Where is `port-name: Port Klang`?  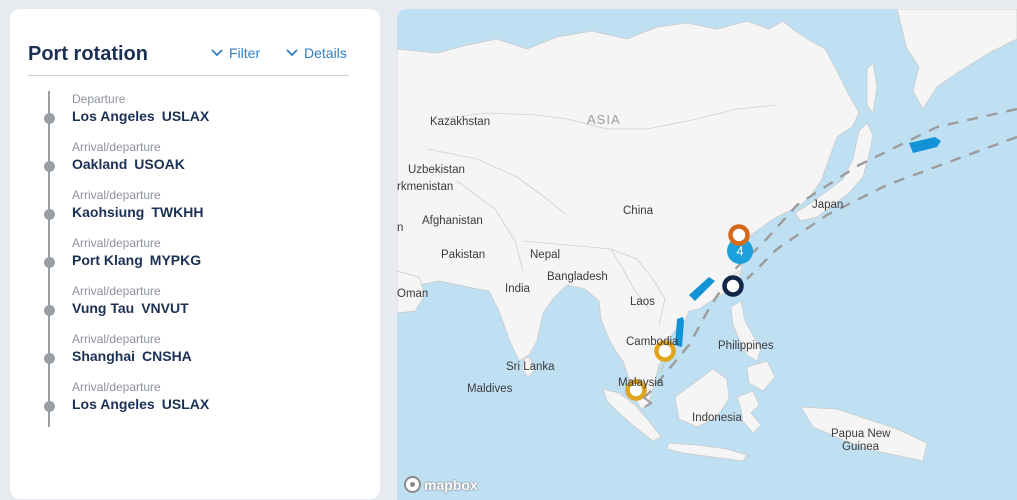
port-name: Port Klang is located at coordinates (107, 260).